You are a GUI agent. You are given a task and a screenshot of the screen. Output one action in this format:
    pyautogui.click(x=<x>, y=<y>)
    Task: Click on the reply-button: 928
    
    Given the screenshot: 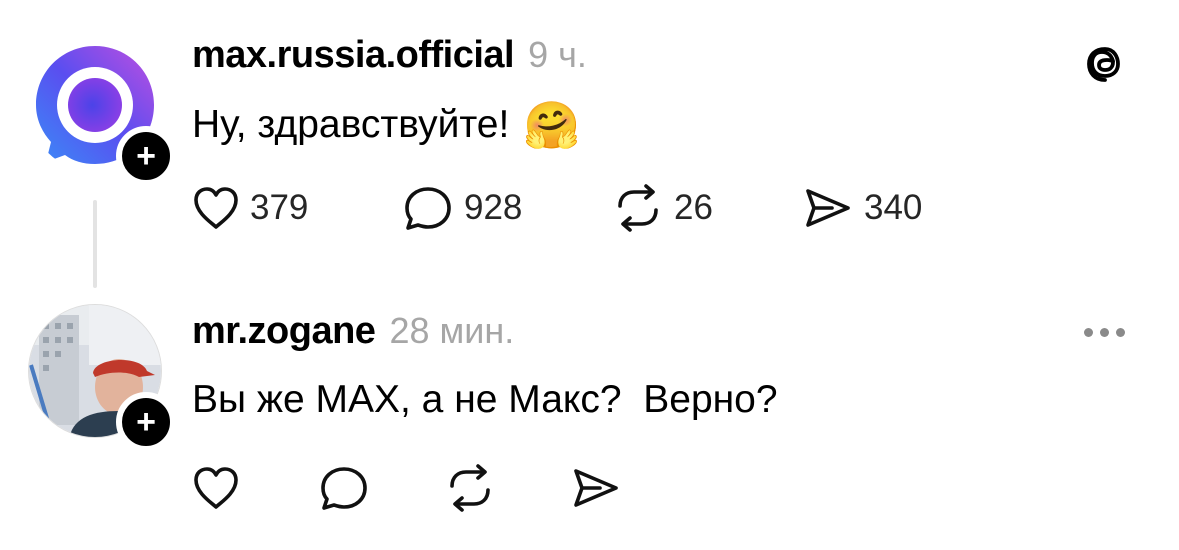 What is the action you would take?
    pyautogui.click(x=507, y=208)
    